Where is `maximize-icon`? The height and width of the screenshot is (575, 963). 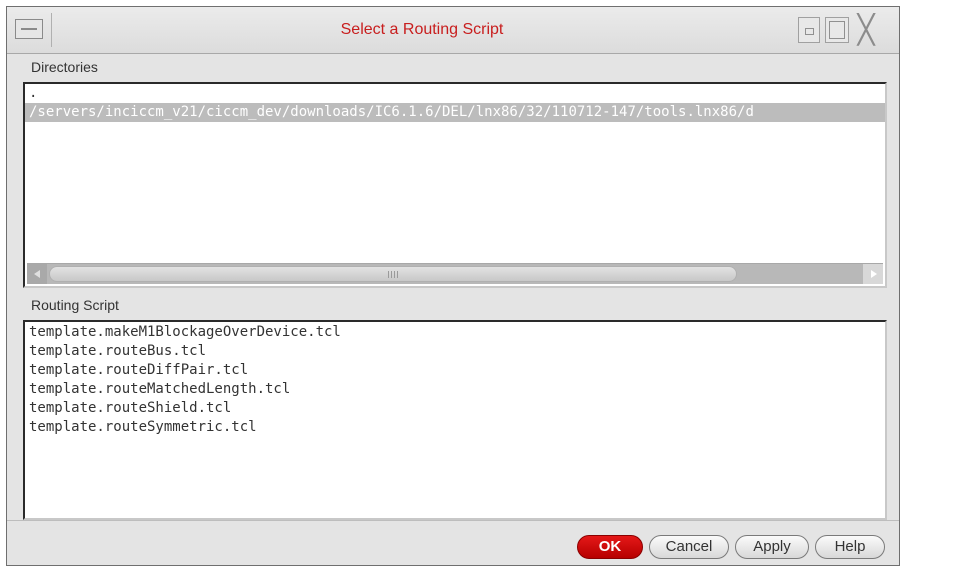
maximize-icon is located at coordinates (837, 30).